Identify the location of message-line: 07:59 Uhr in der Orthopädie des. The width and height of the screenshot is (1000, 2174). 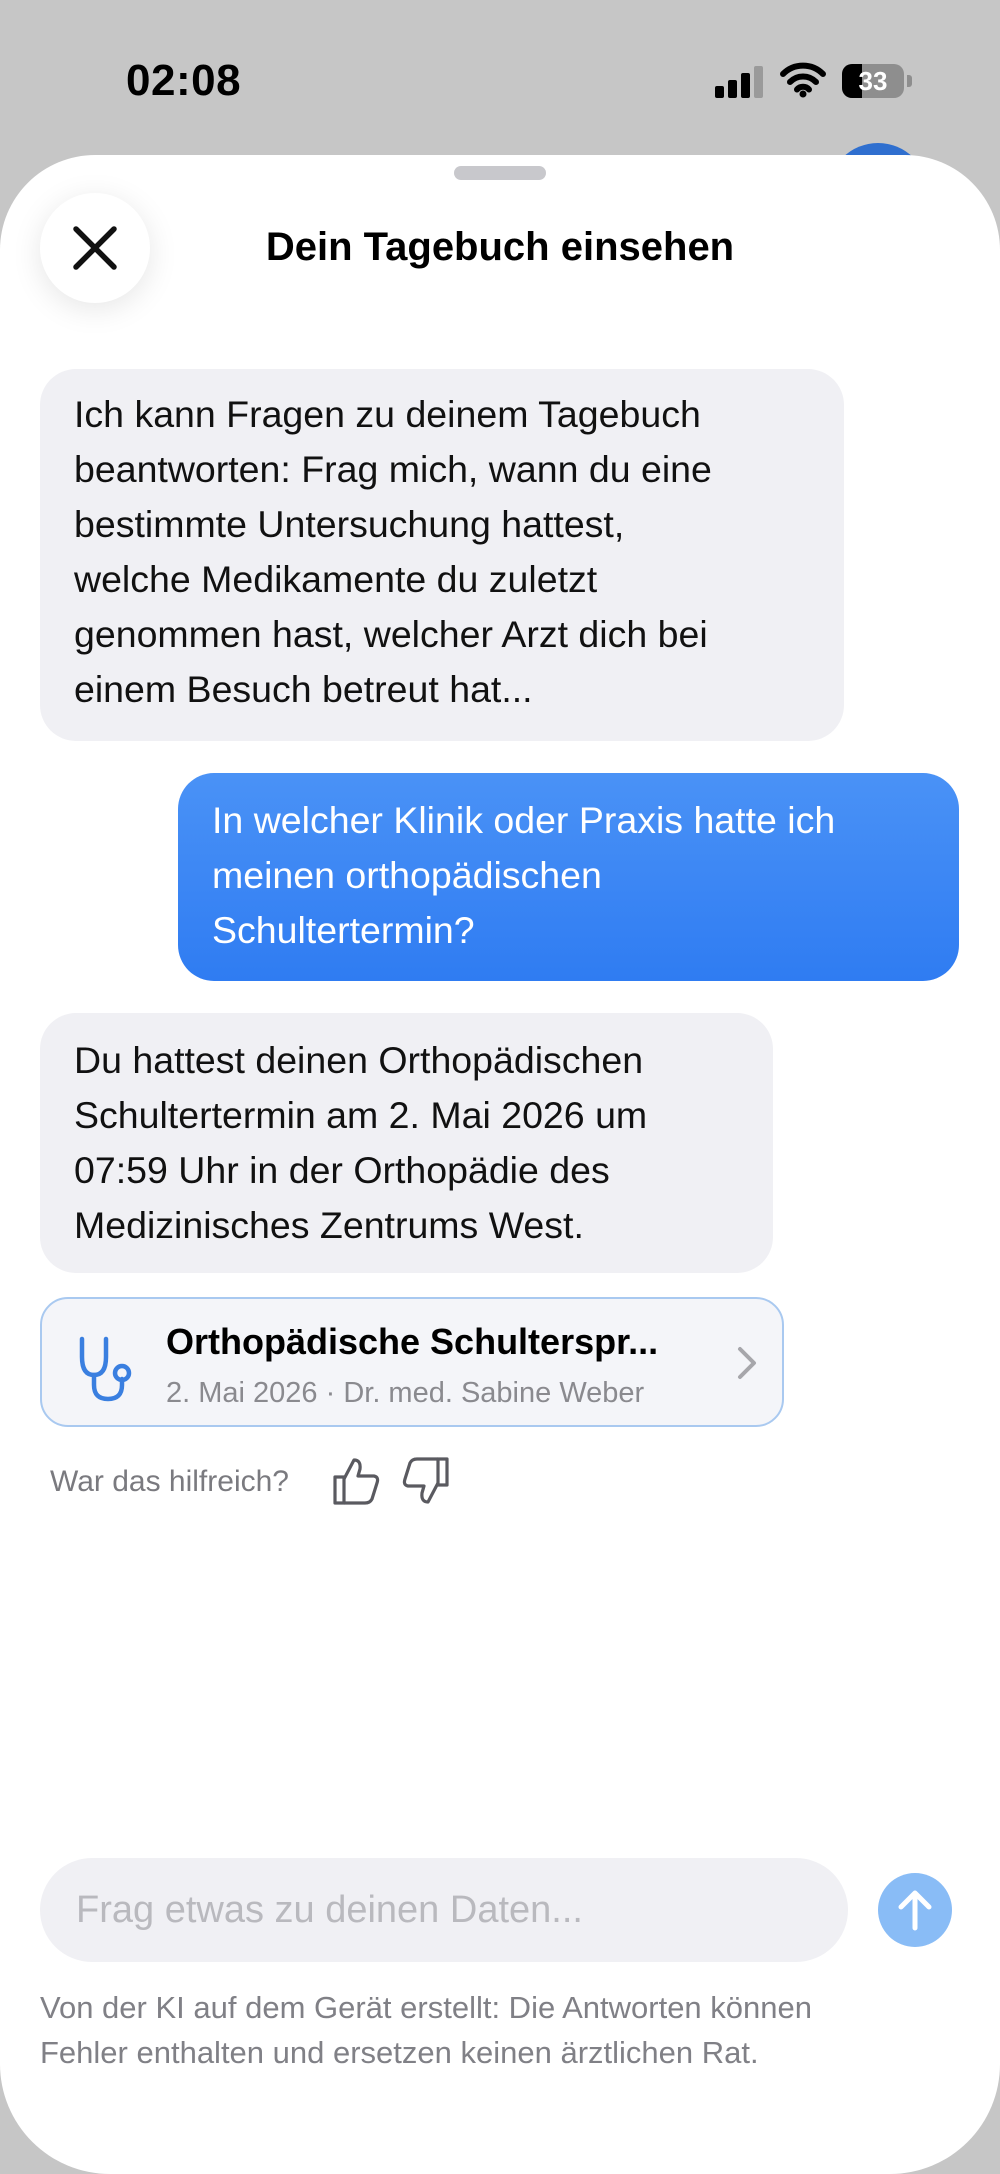
(342, 1170).